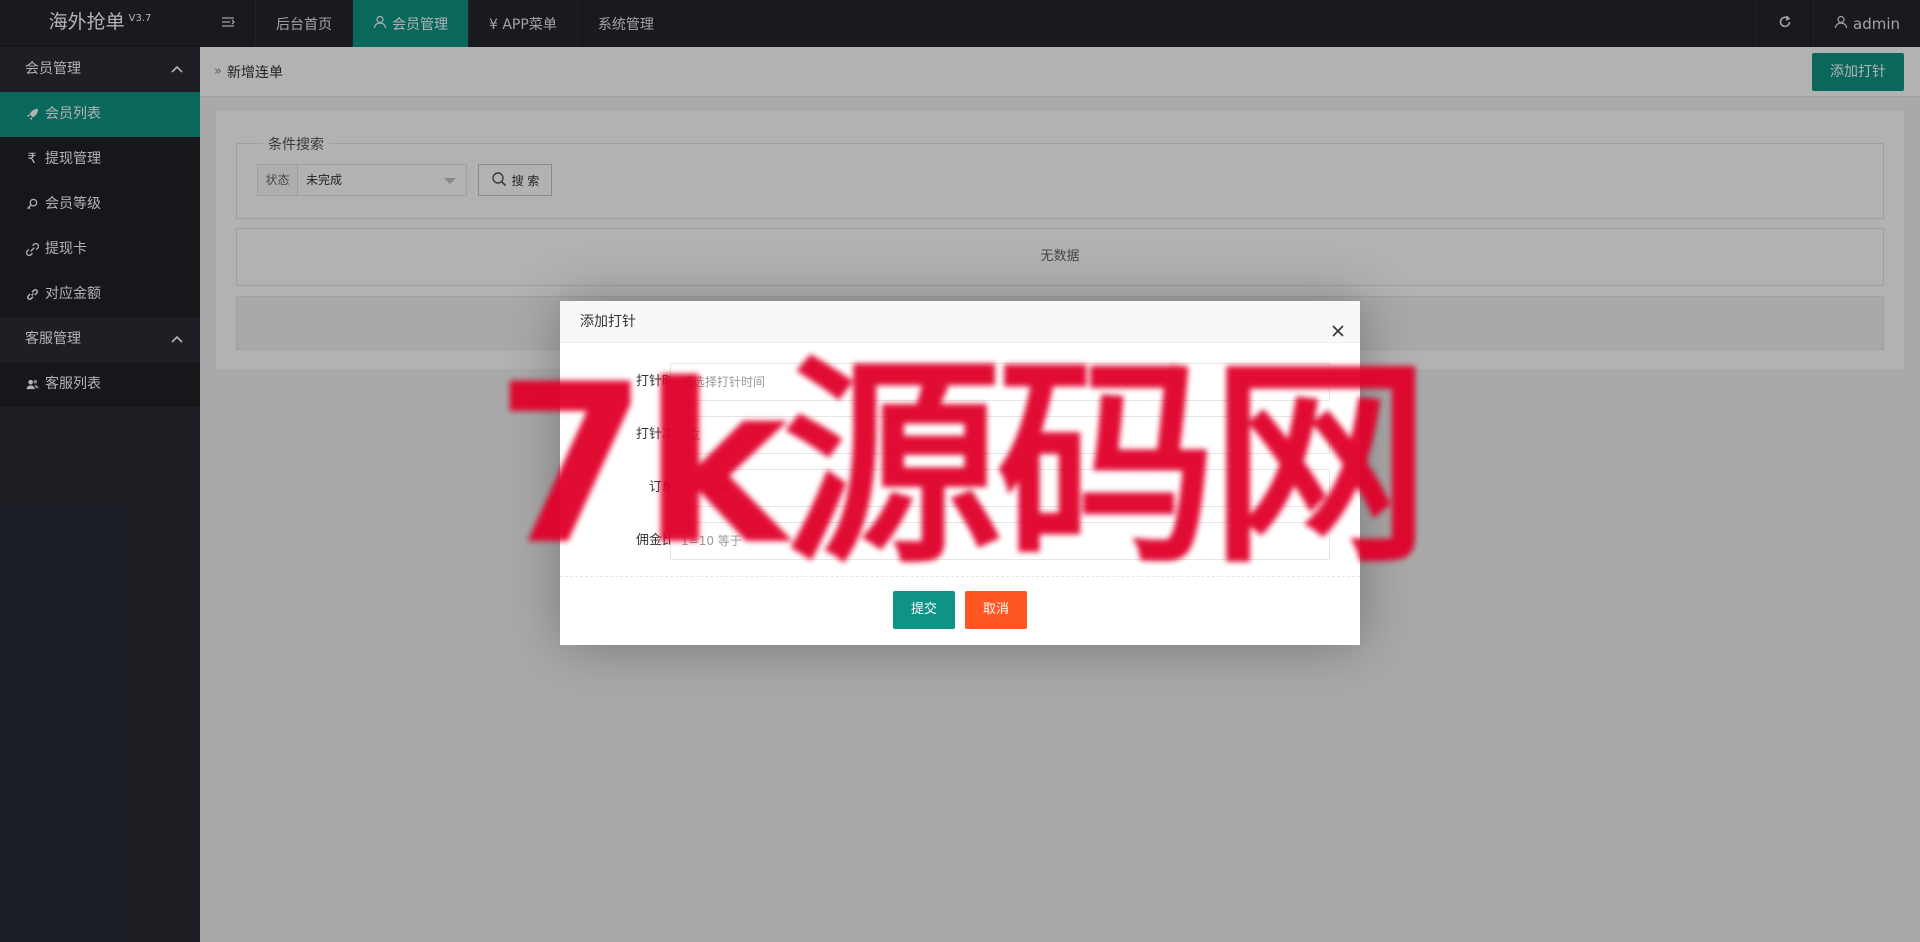 This screenshot has width=1920, height=942. Describe the element at coordinates (1338, 325) in the screenshot. I see `close-icon` at that location.